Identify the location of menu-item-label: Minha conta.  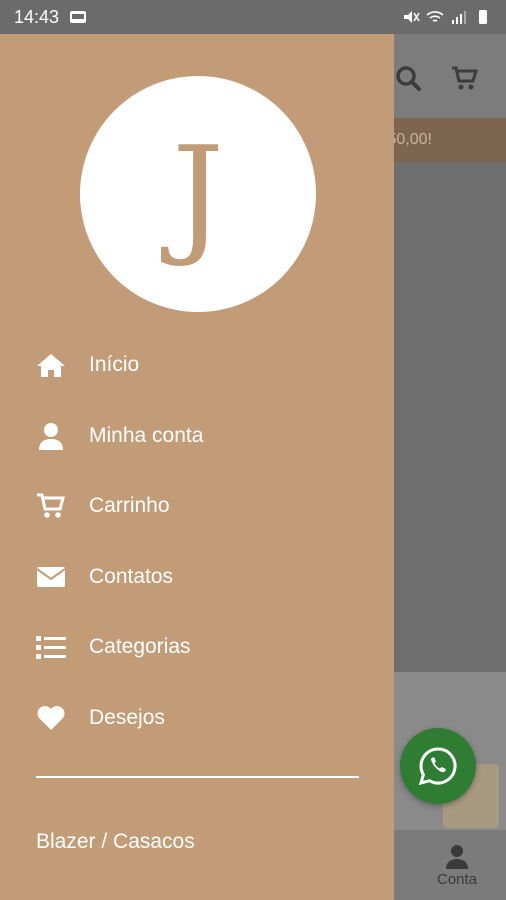
(146, 435).